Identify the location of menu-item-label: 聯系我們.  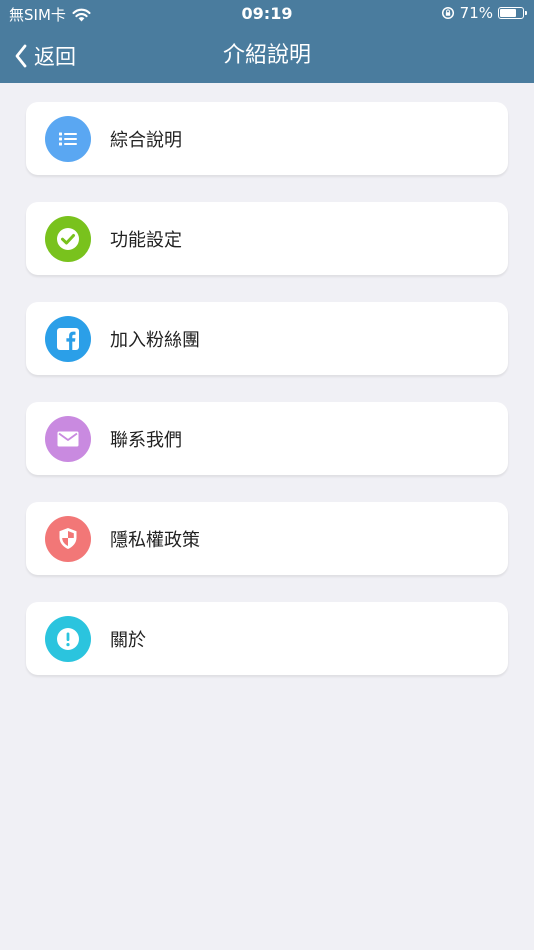
(146, 440).